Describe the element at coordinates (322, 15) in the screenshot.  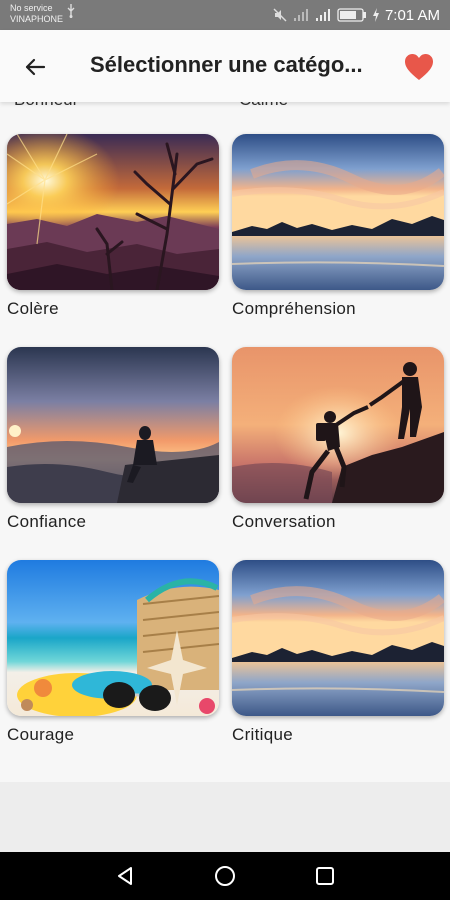
I see `signal-icon` at that location.